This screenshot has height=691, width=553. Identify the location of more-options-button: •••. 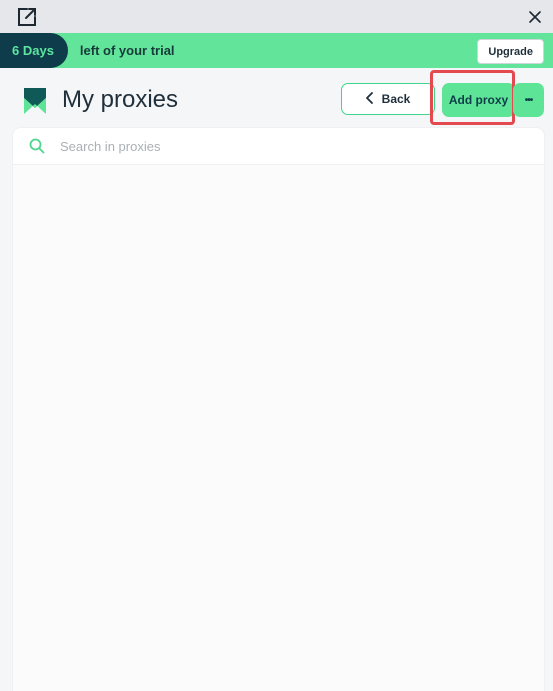
(528, 100).